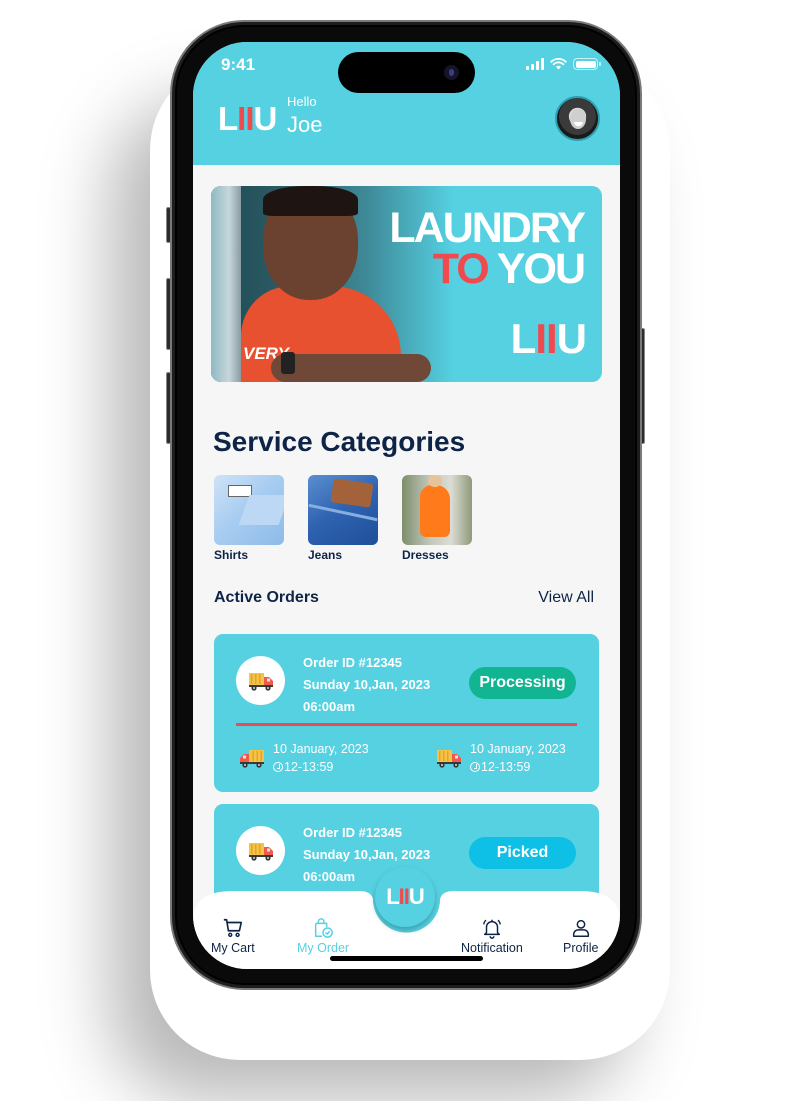 The width and height of the screenshot is (787, 1101). I want to click on status-time: 9:41, so click(238, 64).